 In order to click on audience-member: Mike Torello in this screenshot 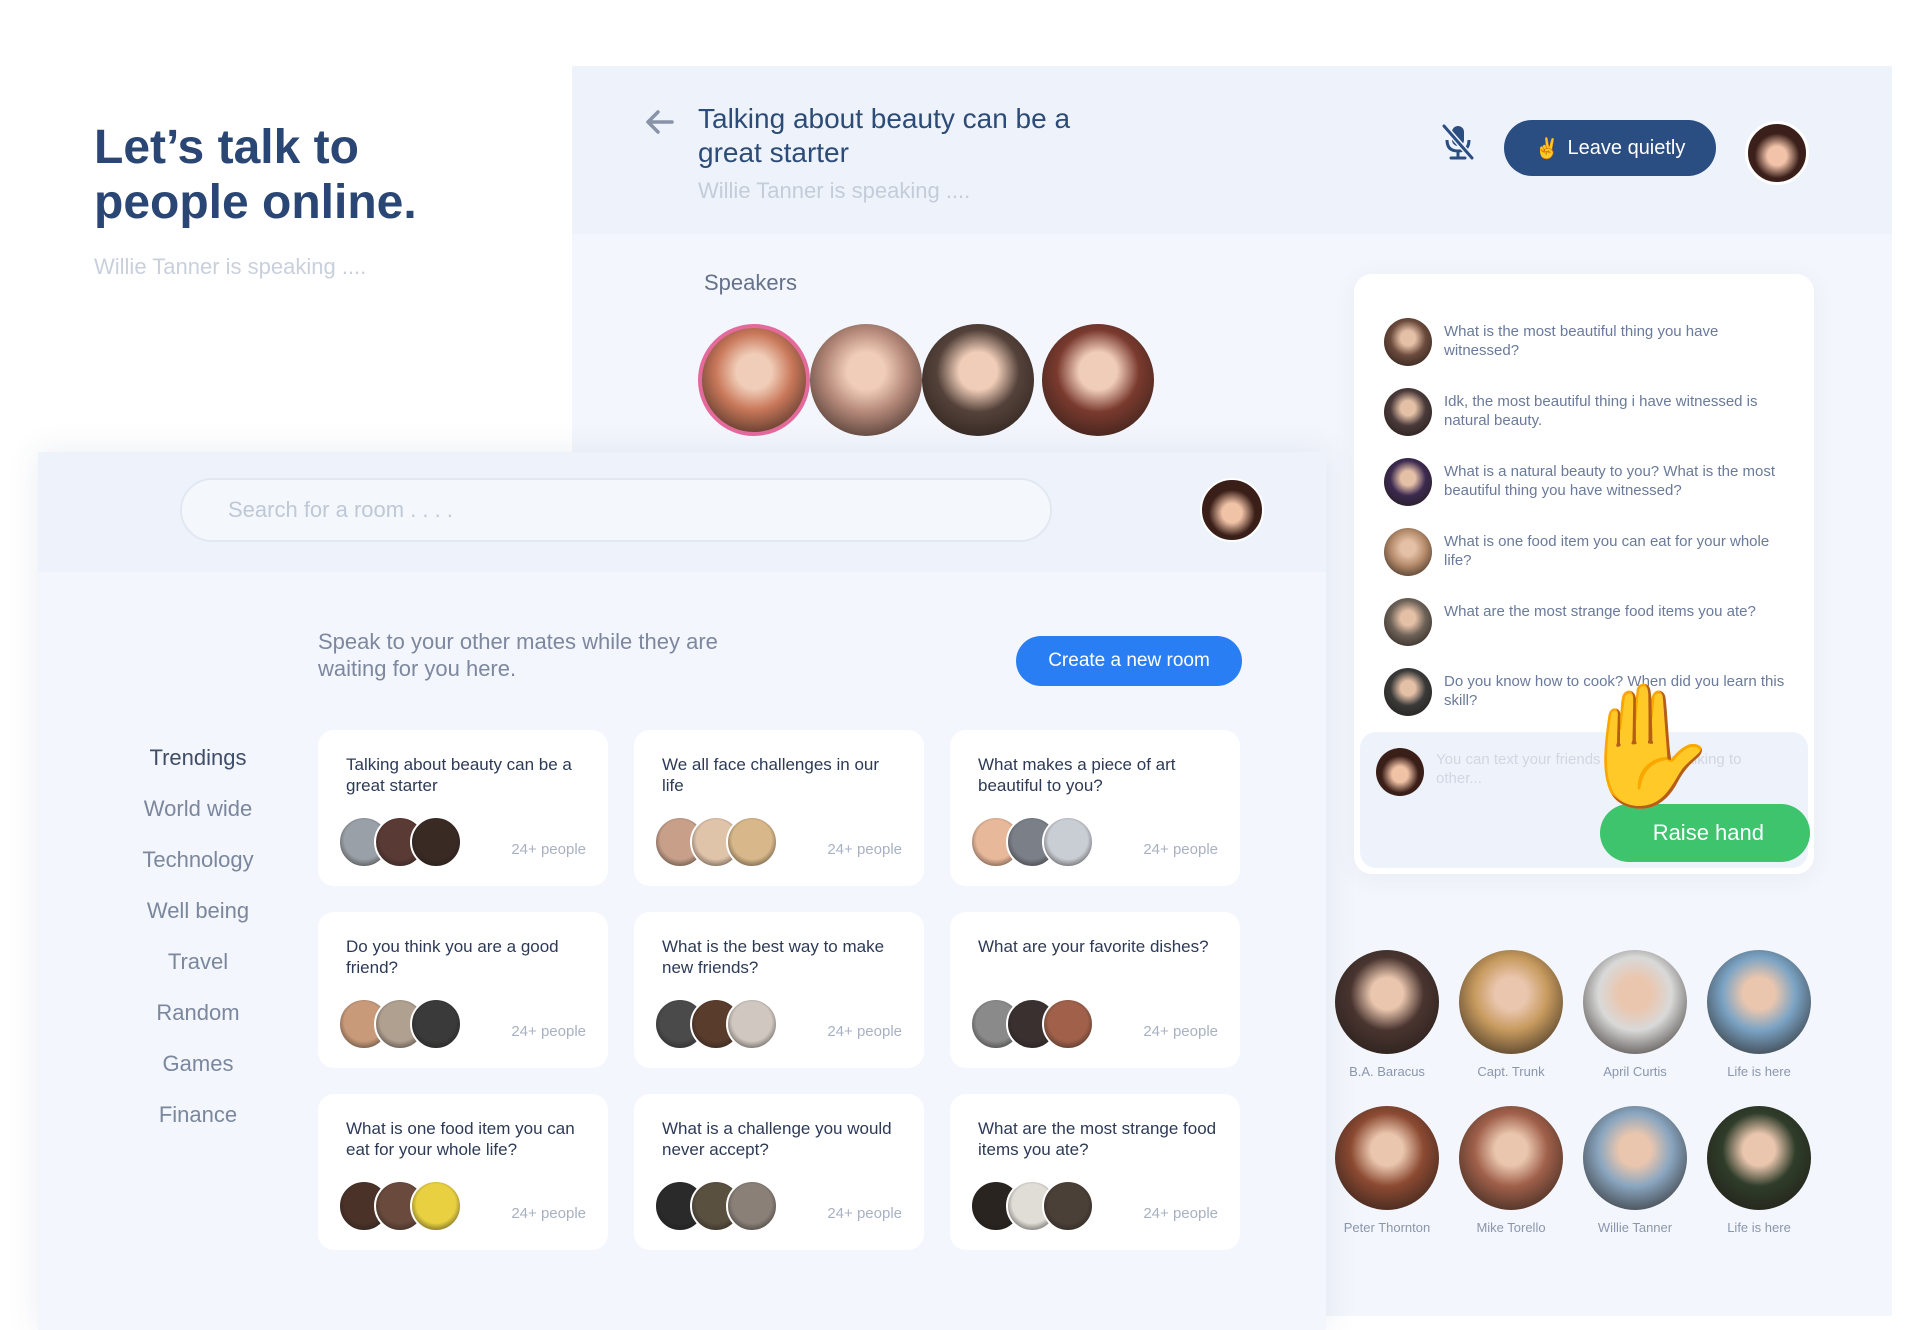, I will do `click(1511, 1170)`.